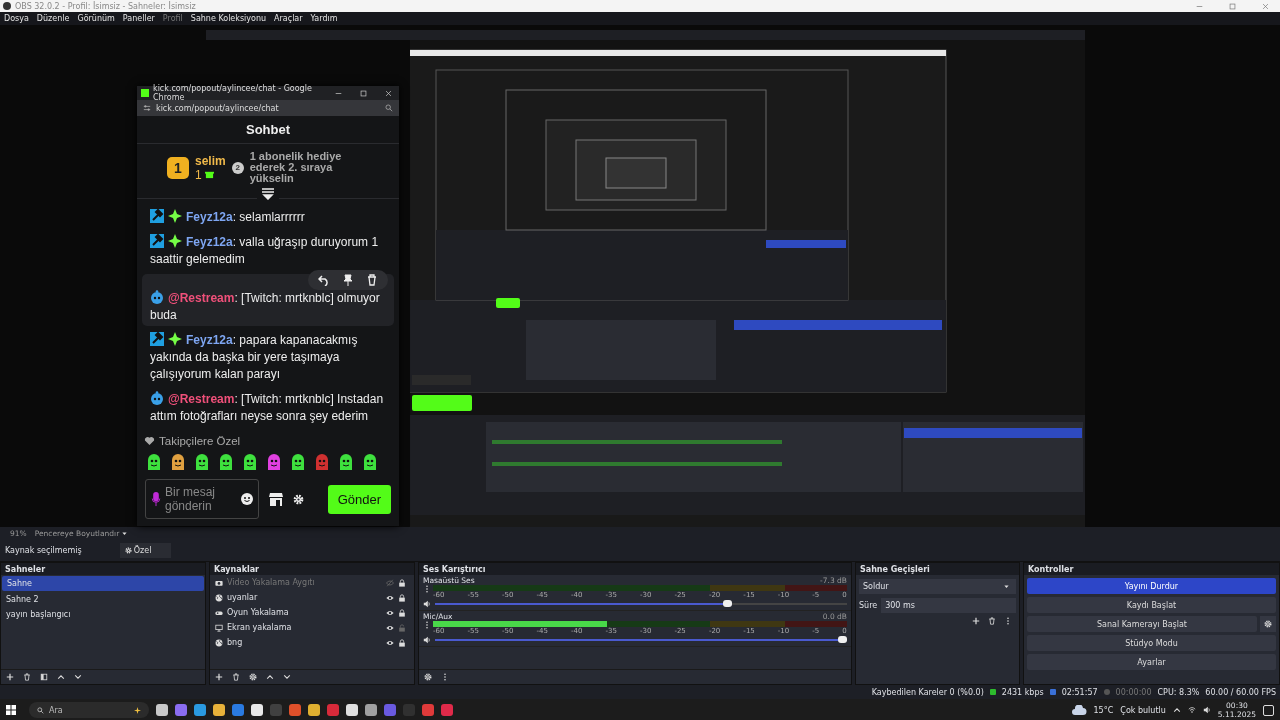 This screenshot has width=1280, height=720. What do you see at coordinates (402, 627) in the screenshot?
I see `unlock-icon` at bounding box center [402, 627].